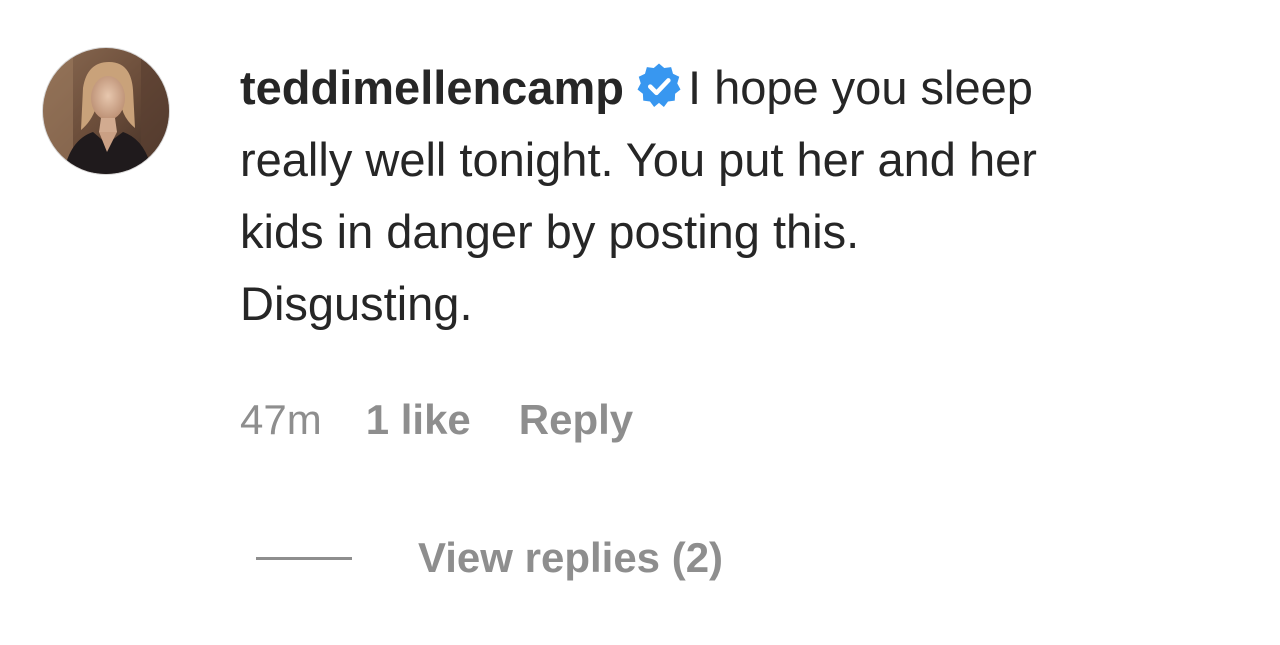 This screenshot has height=645, width=1280. I want to click on username-link: teddimellencamp, so click(432, 87).